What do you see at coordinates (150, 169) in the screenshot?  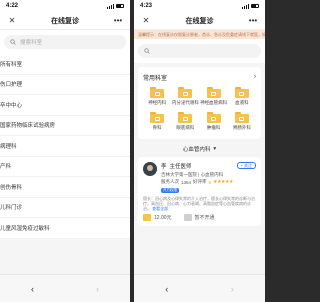 I see `avatar` at bounding box center [150, 169].